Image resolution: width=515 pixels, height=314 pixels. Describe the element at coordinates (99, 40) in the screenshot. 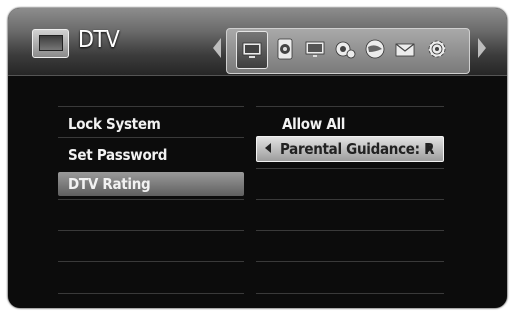

I see `page-title: DTV` at that location.